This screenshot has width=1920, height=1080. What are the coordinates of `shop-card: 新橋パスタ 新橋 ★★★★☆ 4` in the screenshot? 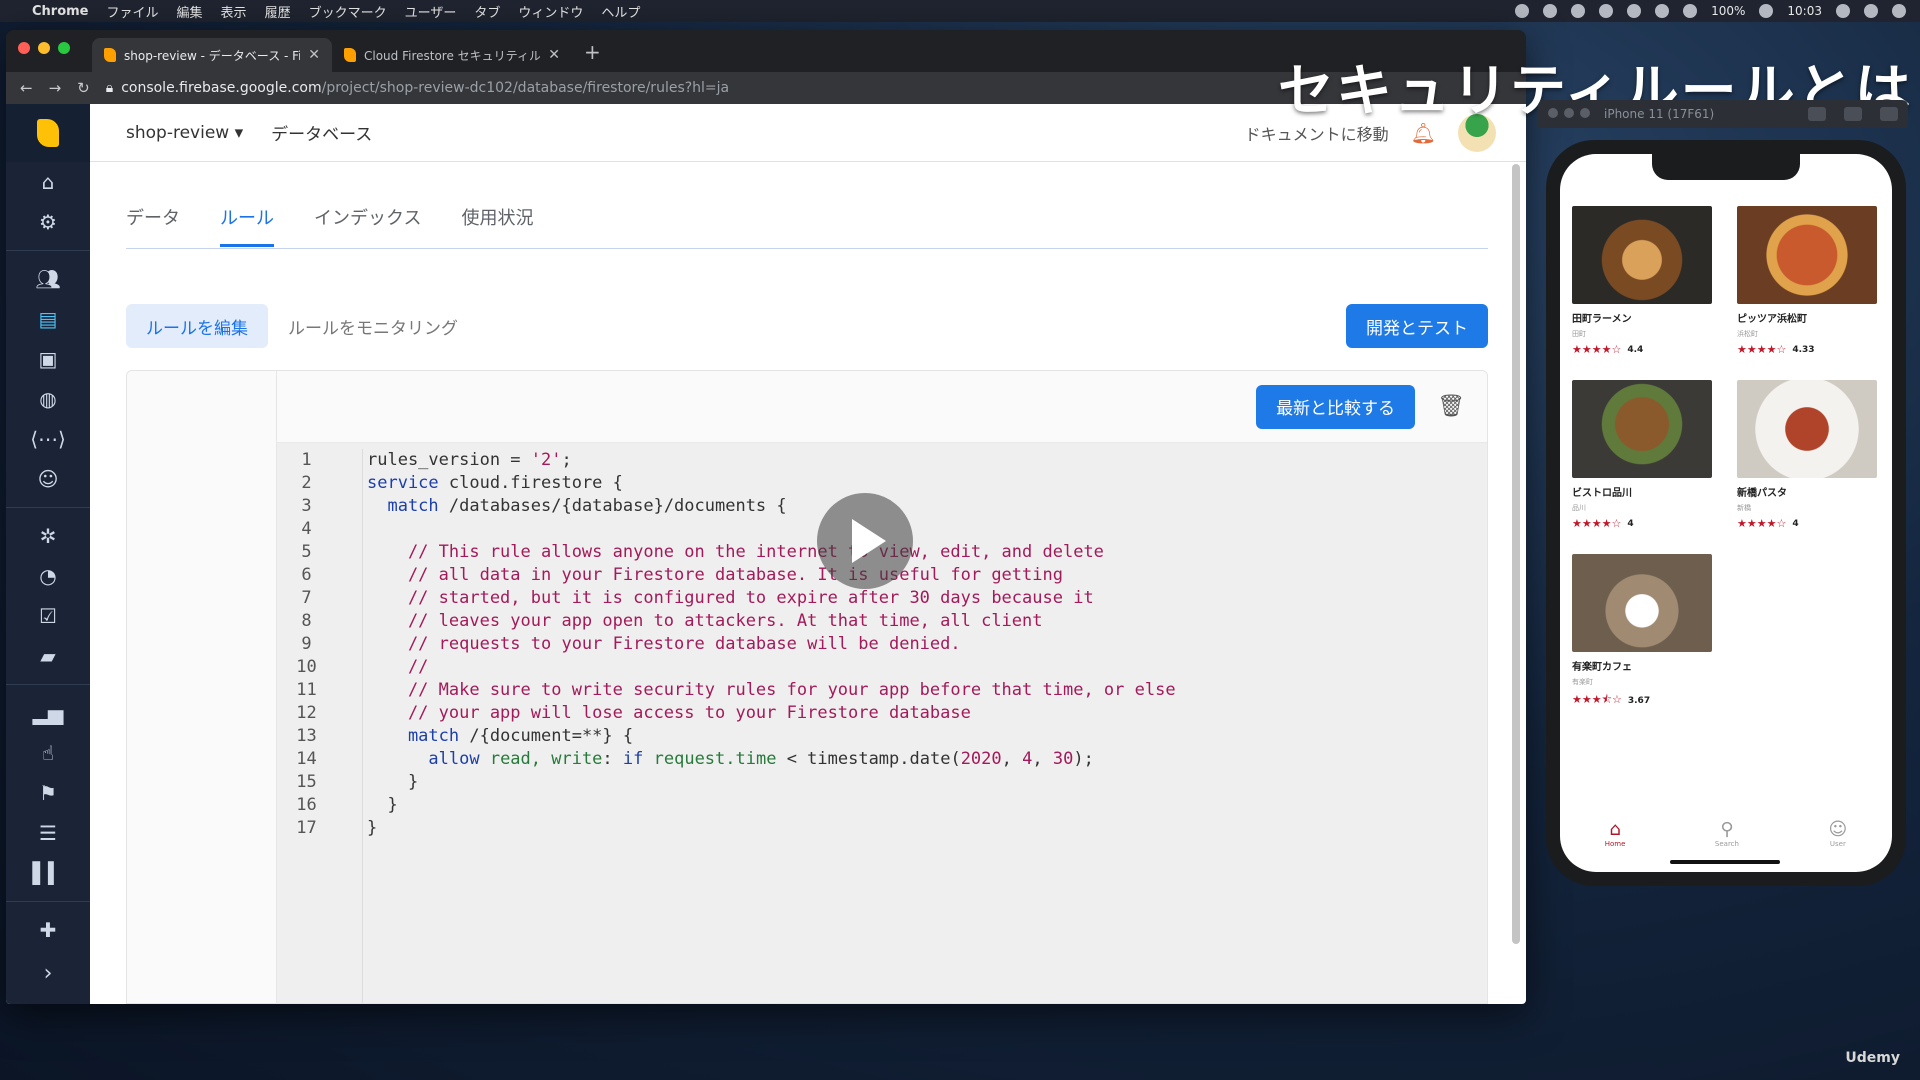 It's located at (1807, 460).